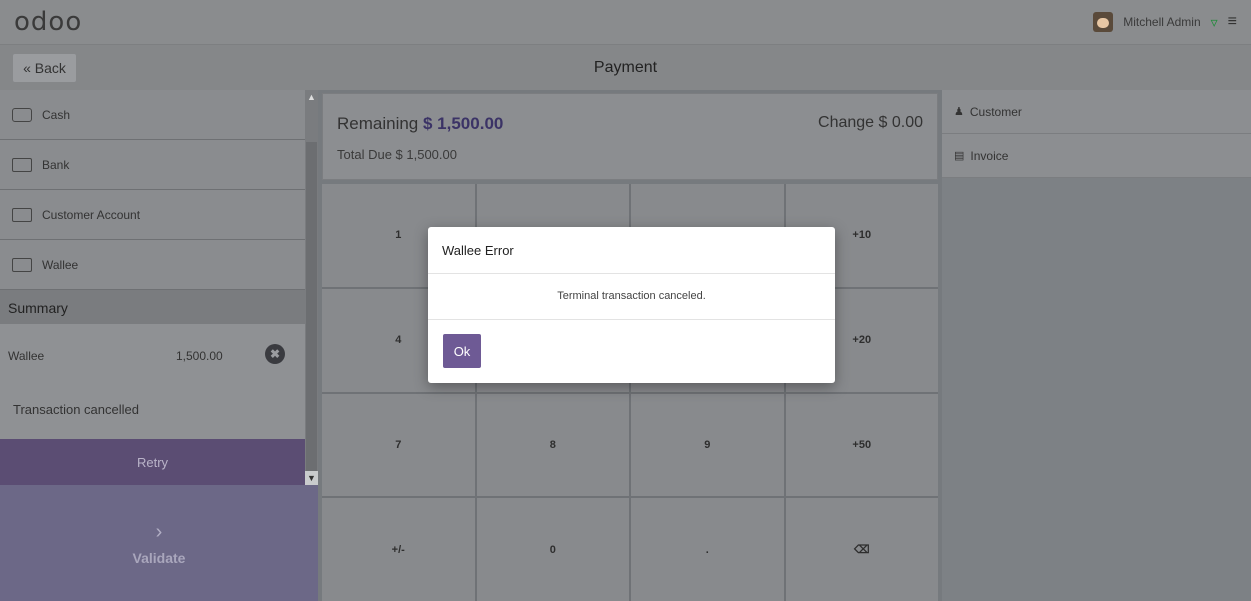  Describe the element at coordinates (398, 549) in the screenshot. I see `numpad-key-plus-minus: +/-` at that location.